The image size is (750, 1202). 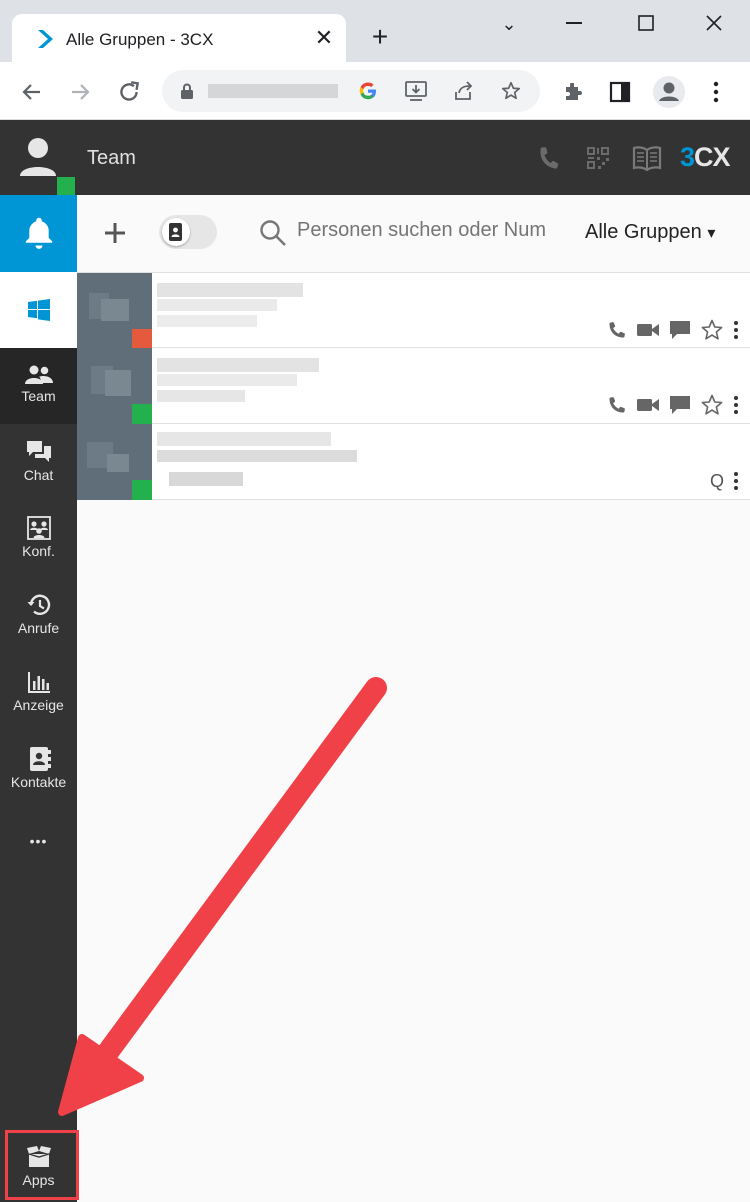 What do you see at coordinates (140, 39) in the screenshot?
I see `tab-title: Alle Gruppen - 3CX` at bounding box center [140, 39].